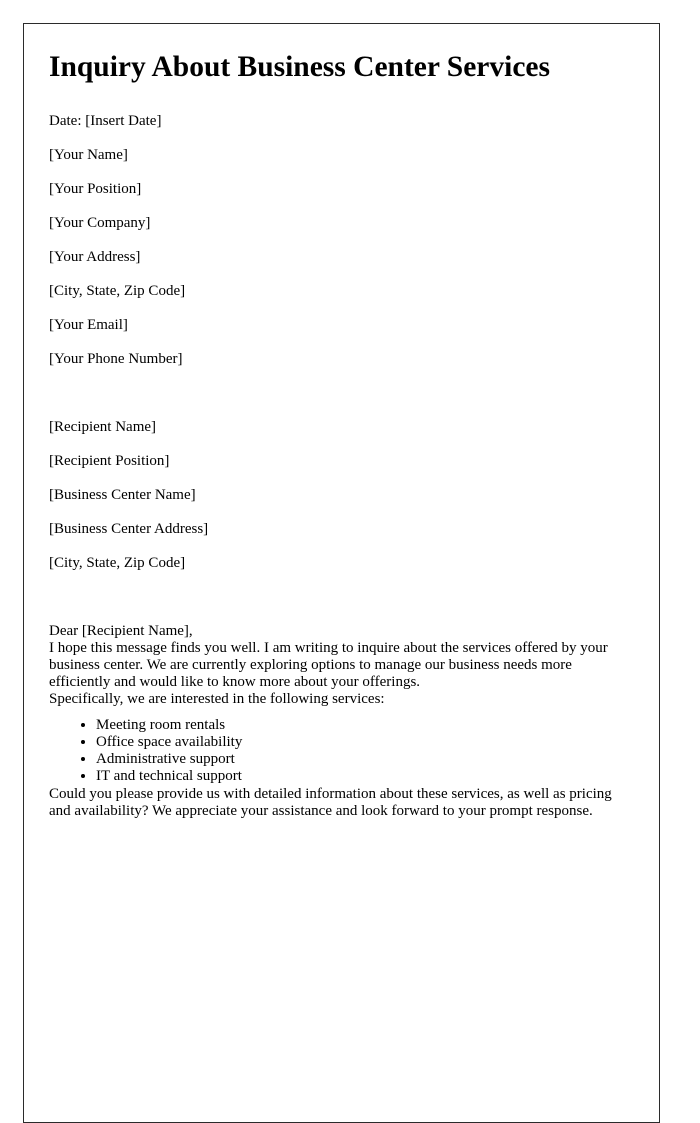 The image size is (700, 1123). What do you see at coordinates (129, 528) in the screenshot?
I see `recipient-address: [Business Center Address]` at bounding box center [129, 528].